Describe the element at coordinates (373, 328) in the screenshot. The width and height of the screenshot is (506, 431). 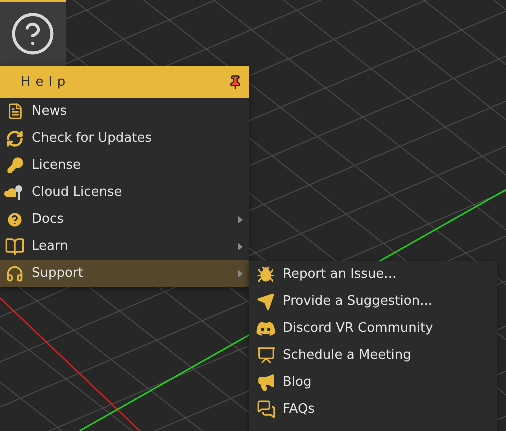
I see `menu-item: Discord VR Community` at that location.